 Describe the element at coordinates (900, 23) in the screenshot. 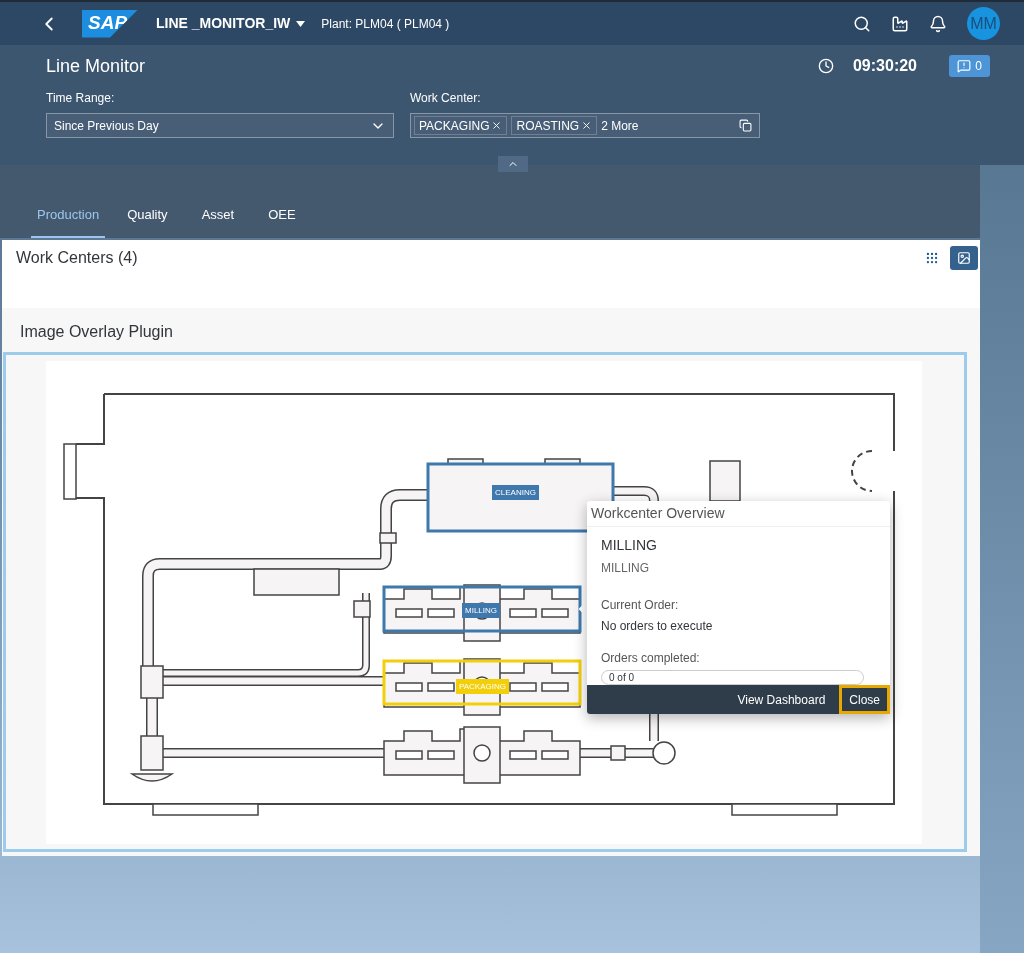

I see `factory-icon` at that location.